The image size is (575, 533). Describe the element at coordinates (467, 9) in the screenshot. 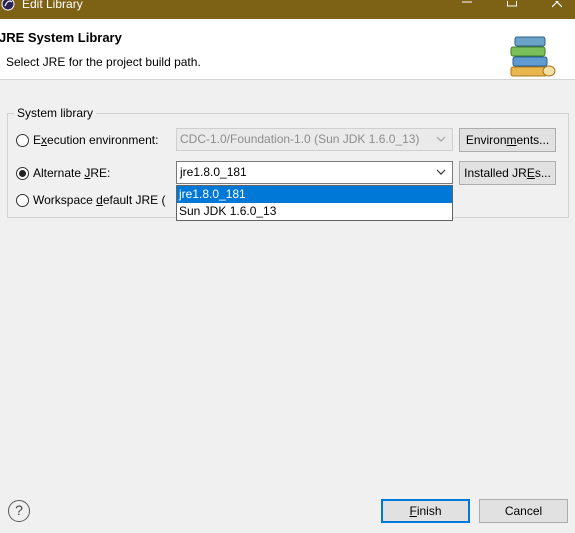

I see `minimize-button` at that location.